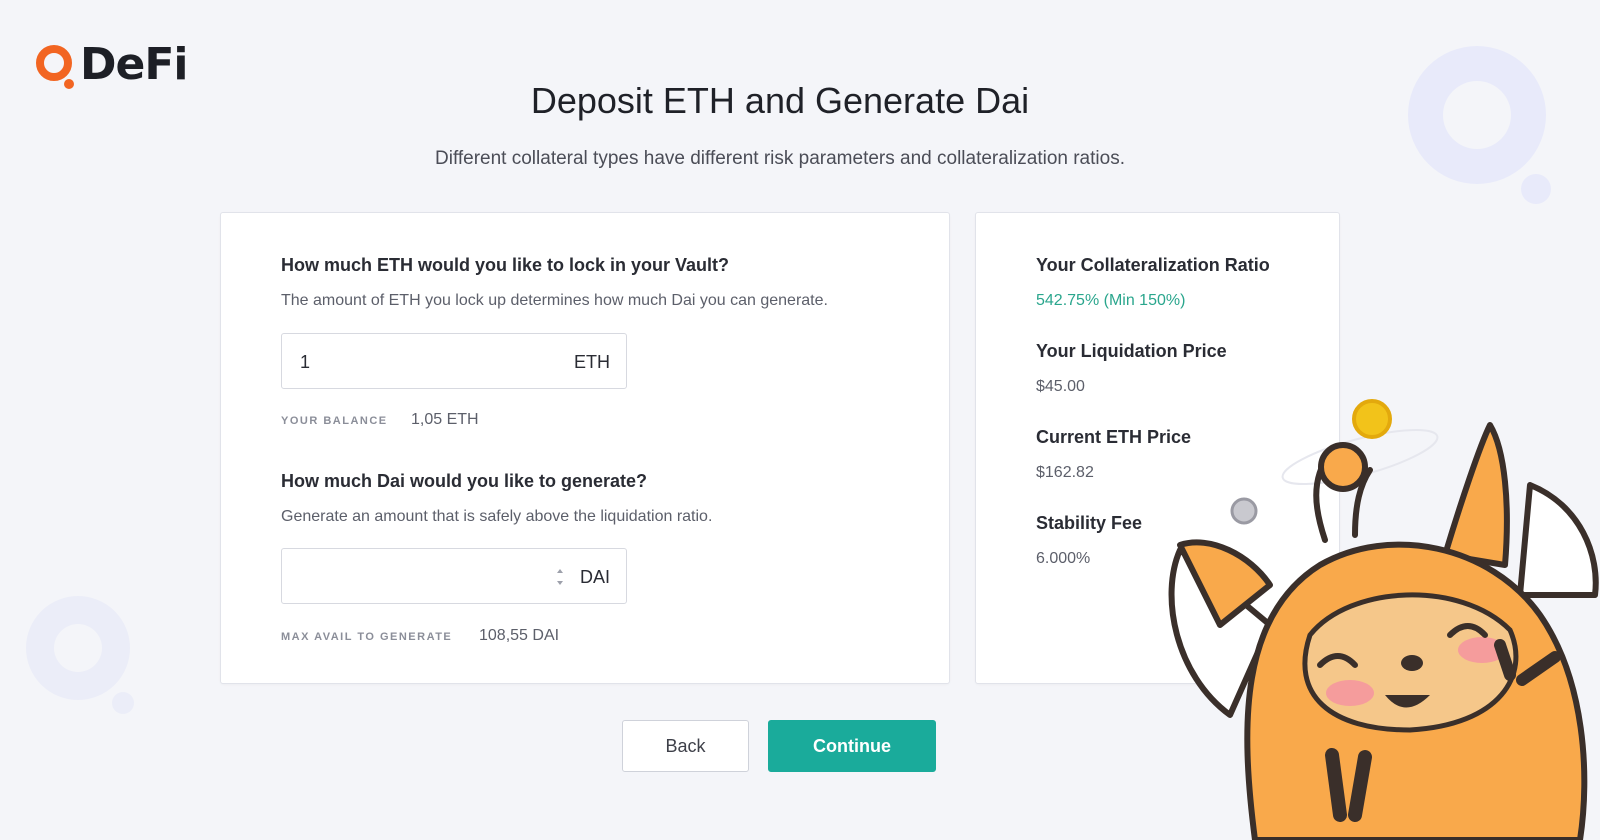  Describe the element at coordinates (454, 361) in the screenshot. I see `eth-amount-input: 1 ETH` at that location.